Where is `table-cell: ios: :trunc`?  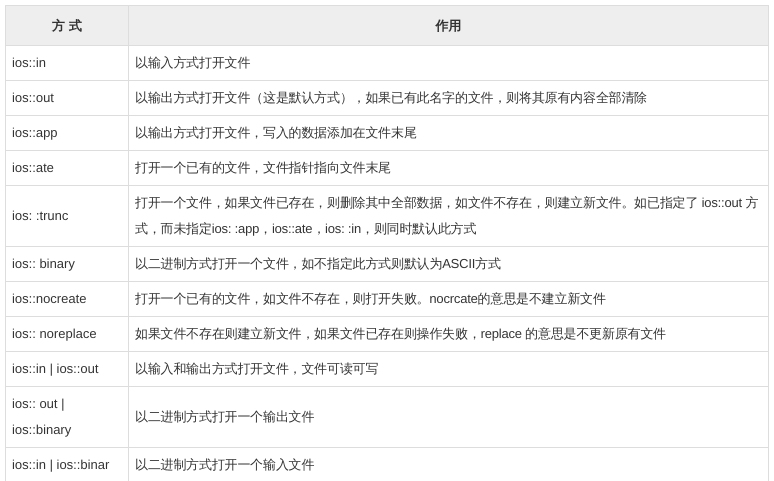 table-cell: ios: :trunc is located at coordinates (67, 216).